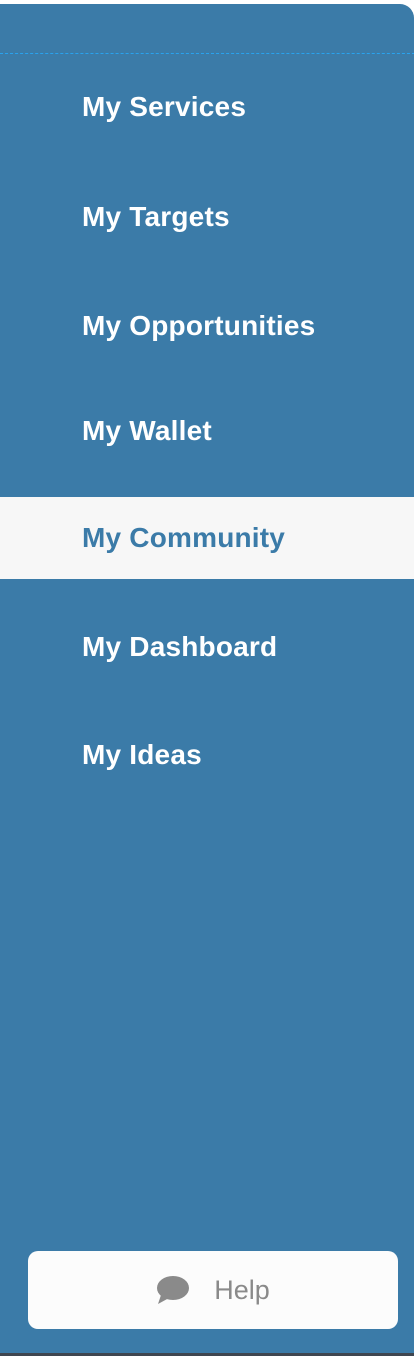 This screenshot has width=420, height=1360. I want to click on sidebar-item-my-wallet: My Wallet, so click(207, 431).